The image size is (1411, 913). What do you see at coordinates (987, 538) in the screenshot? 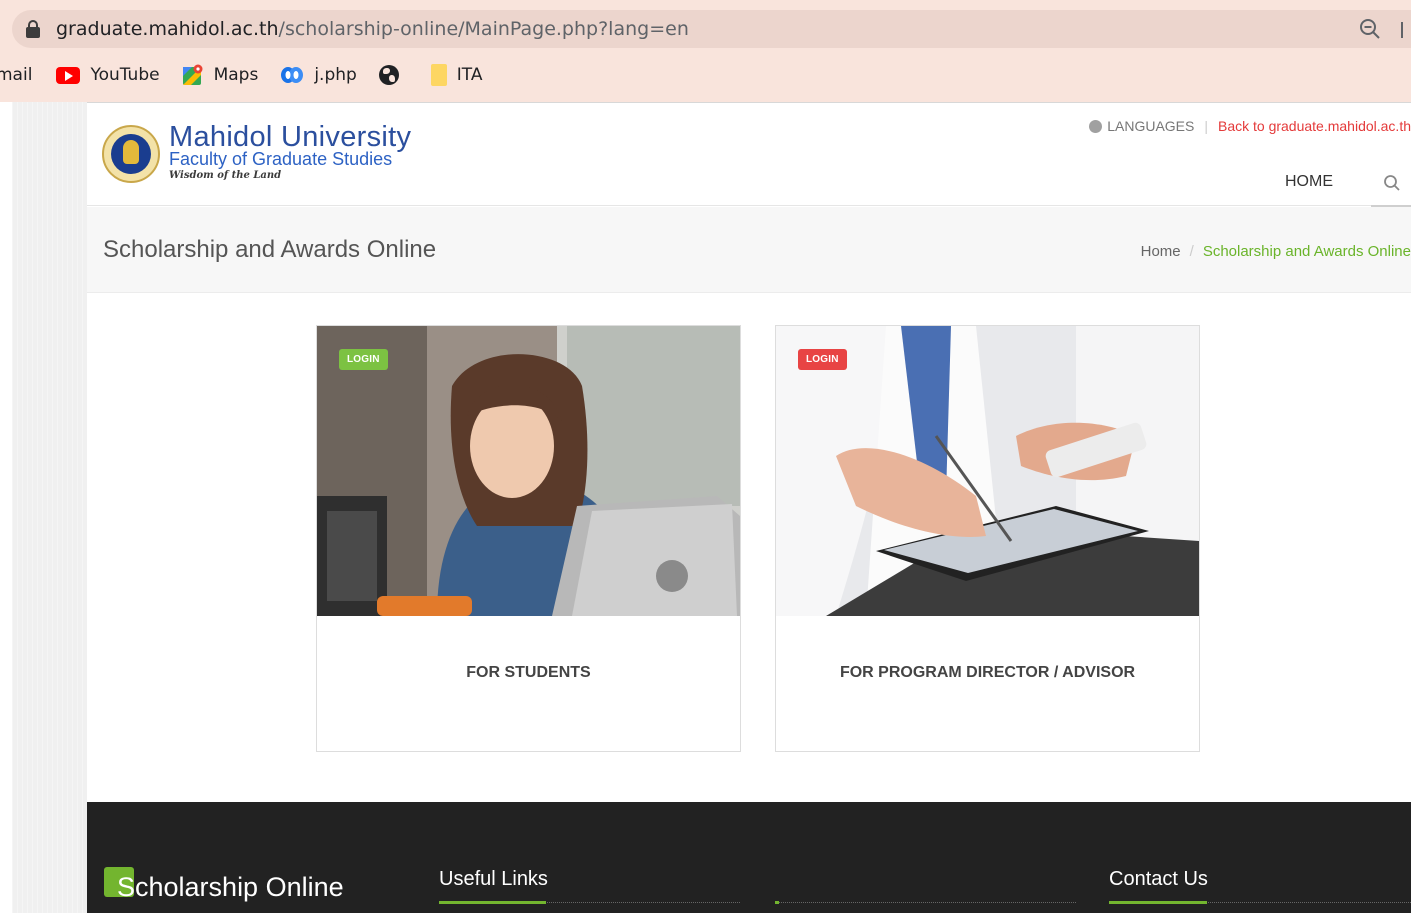
I see `advisor-card: LOGIN FOR PROGRAM DIRECTOR / ADVISOR` at bounding box center [987, 538].